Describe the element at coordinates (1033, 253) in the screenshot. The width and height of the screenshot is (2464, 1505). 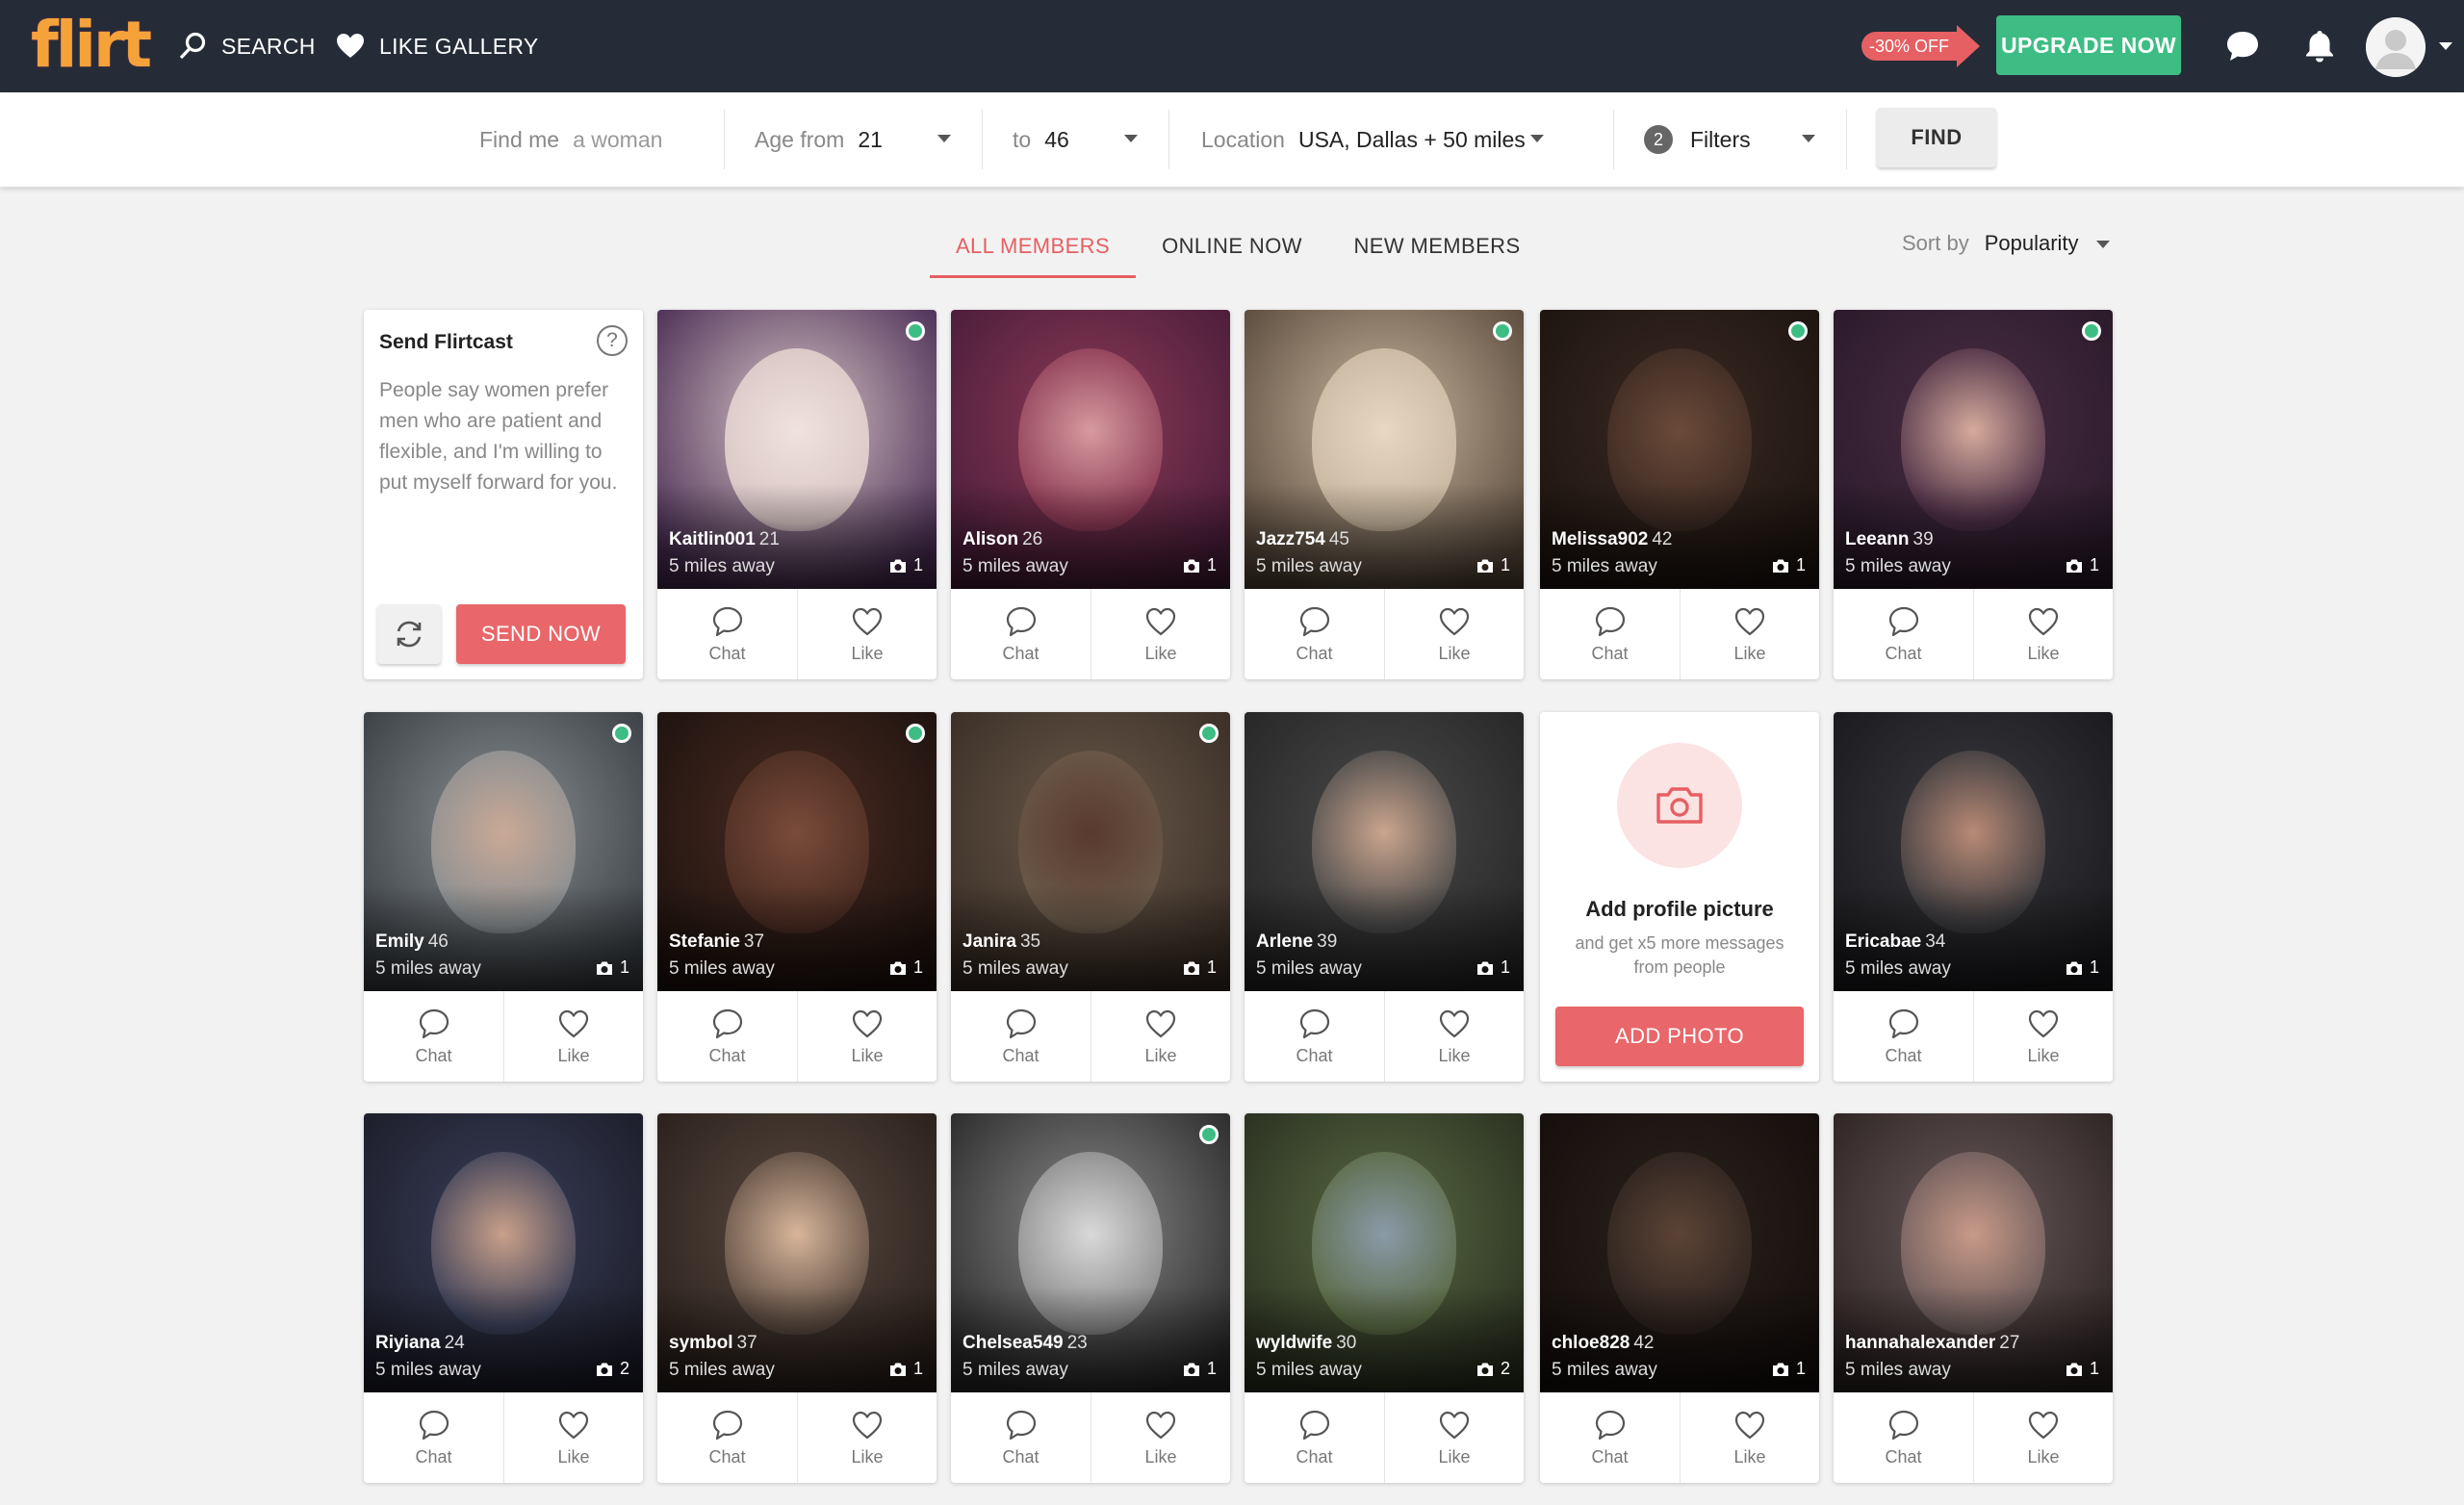
I see `tab-all-members: ALL MEMBERS` at that location.